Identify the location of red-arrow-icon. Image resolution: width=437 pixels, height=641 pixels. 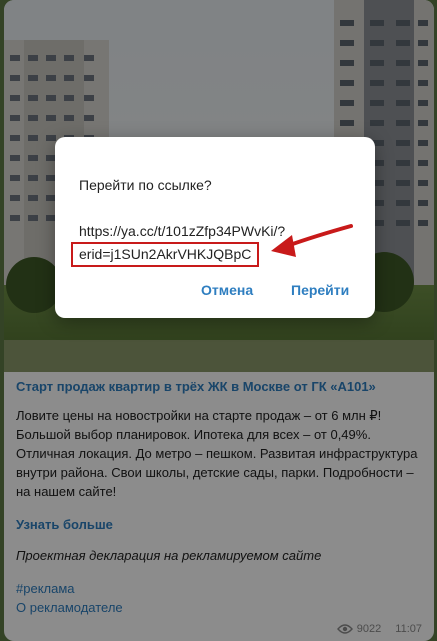
(312, 240).